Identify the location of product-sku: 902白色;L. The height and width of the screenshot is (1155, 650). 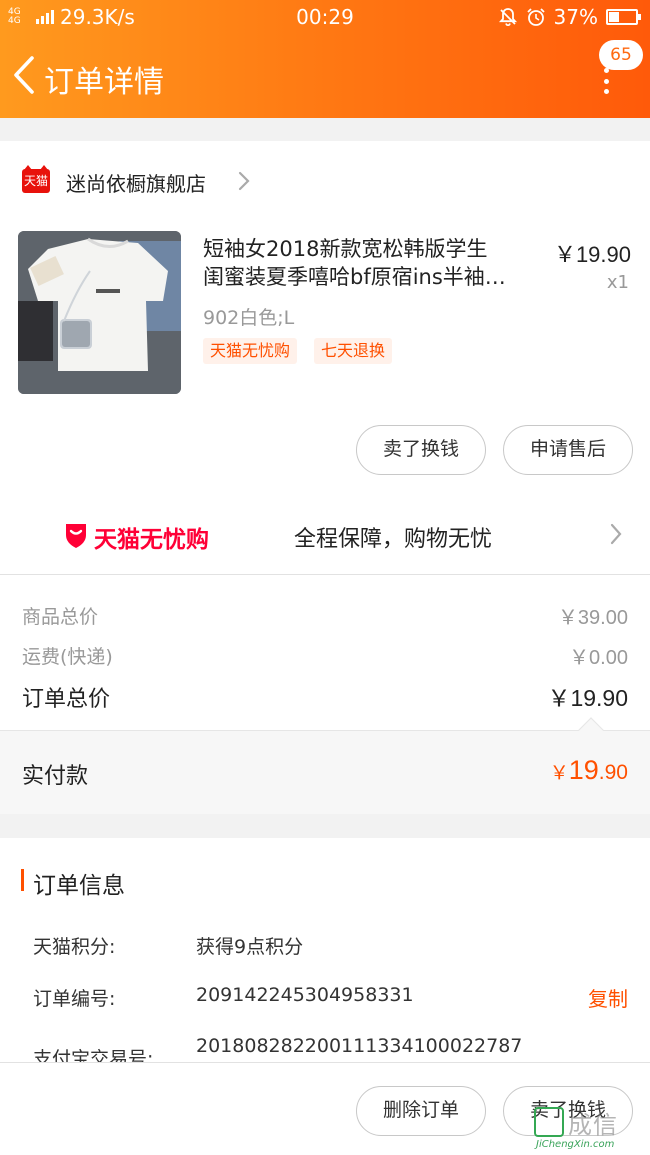
(249, 318).